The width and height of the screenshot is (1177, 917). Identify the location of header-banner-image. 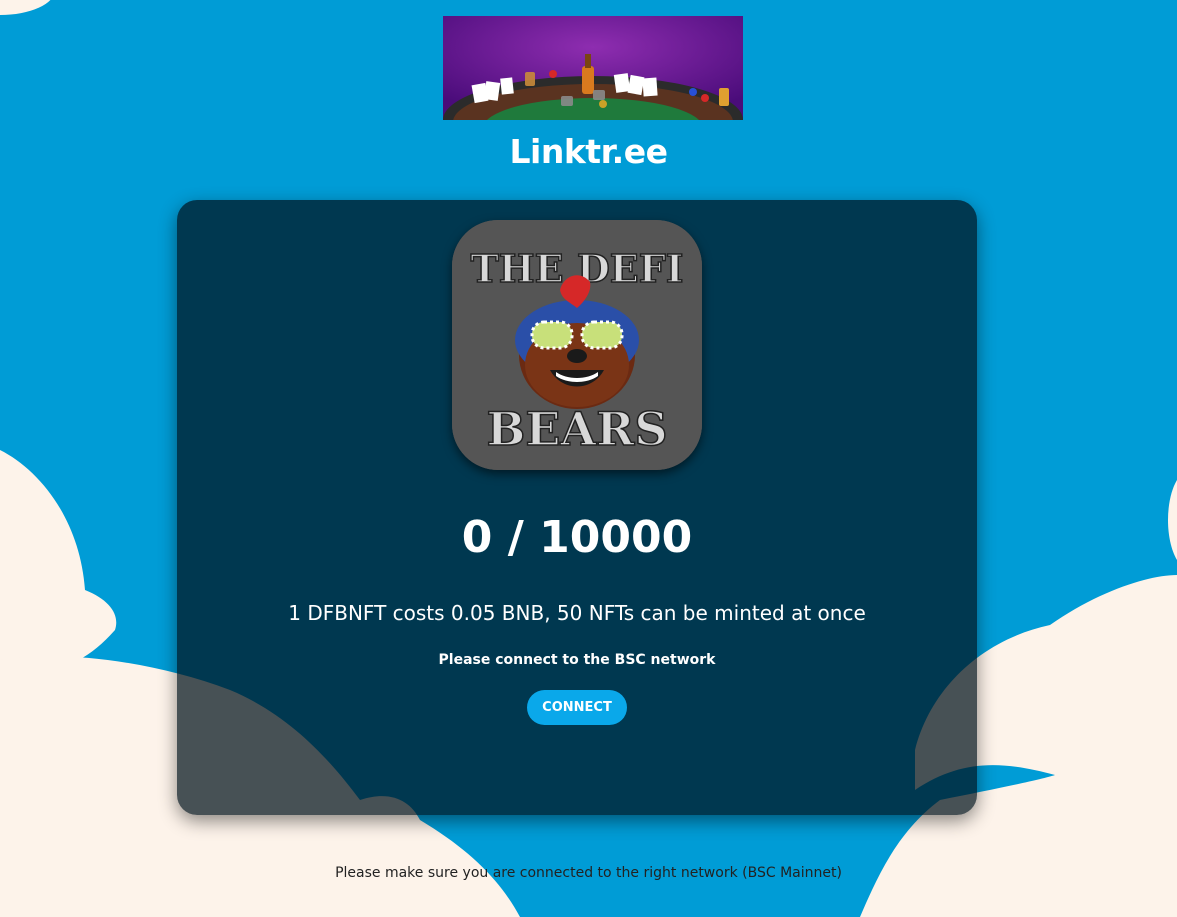
(593, 68).